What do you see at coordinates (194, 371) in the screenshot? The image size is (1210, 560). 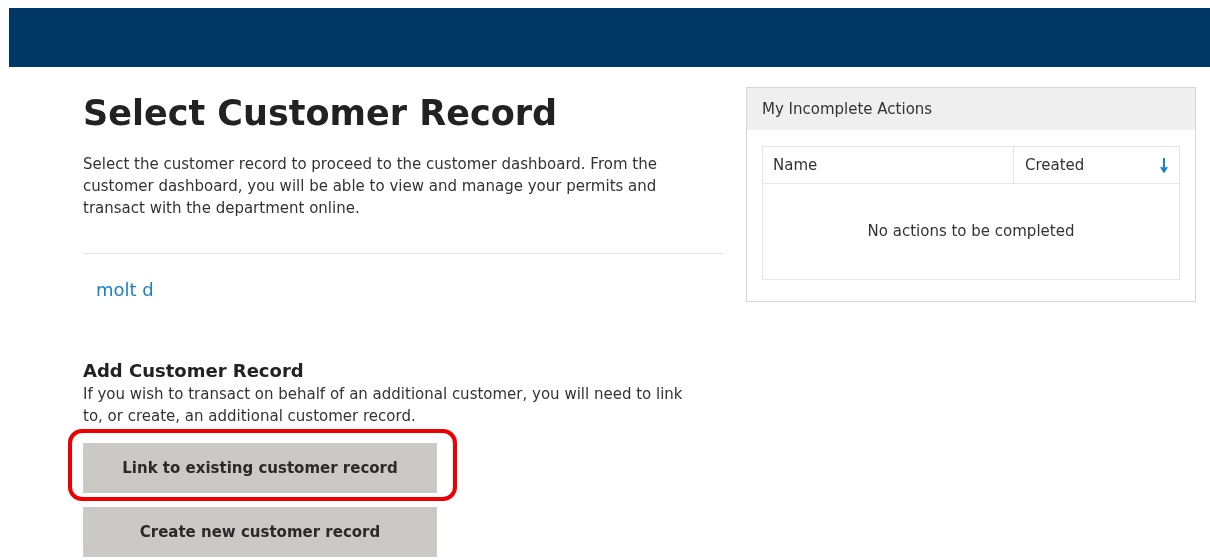 I see `section-title: Add Customer Record` at bounding box center [194, 371].